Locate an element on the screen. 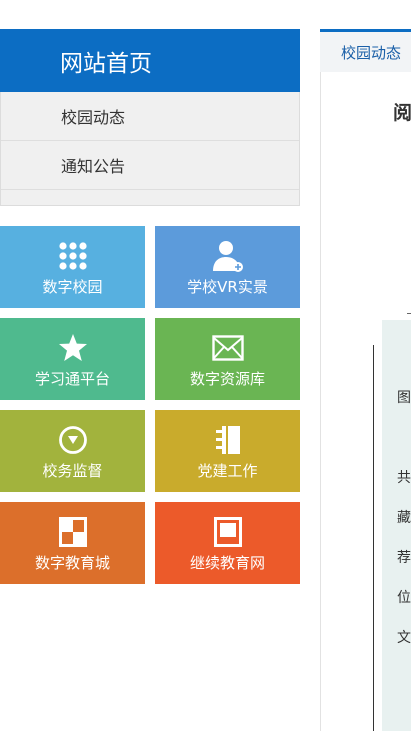  tile-continuing-education: 继续教育网 is located at coordinates (227, 543).